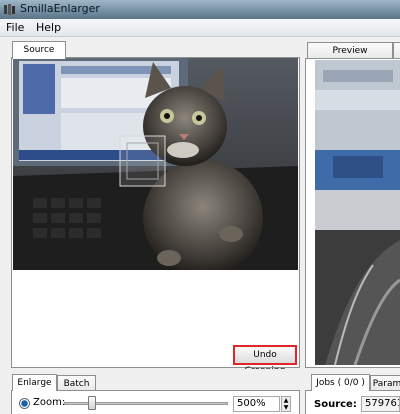 The image size is (400, 414). Describe the element at coordinates (91, 403) in the screenshot. I see `zoom-slider-thumb` at that location.